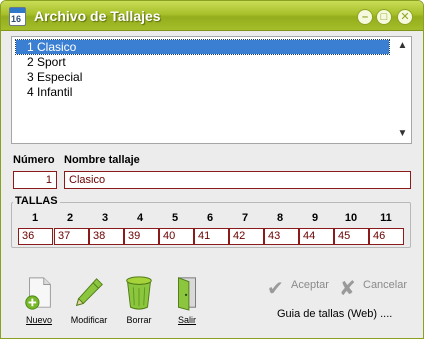 The width and height of the screenshot is (424, 339). What do you see at coordinates (17, 16) in the screenshot?
I see `calendar-icon: 16` at bounding box center [17, 16].